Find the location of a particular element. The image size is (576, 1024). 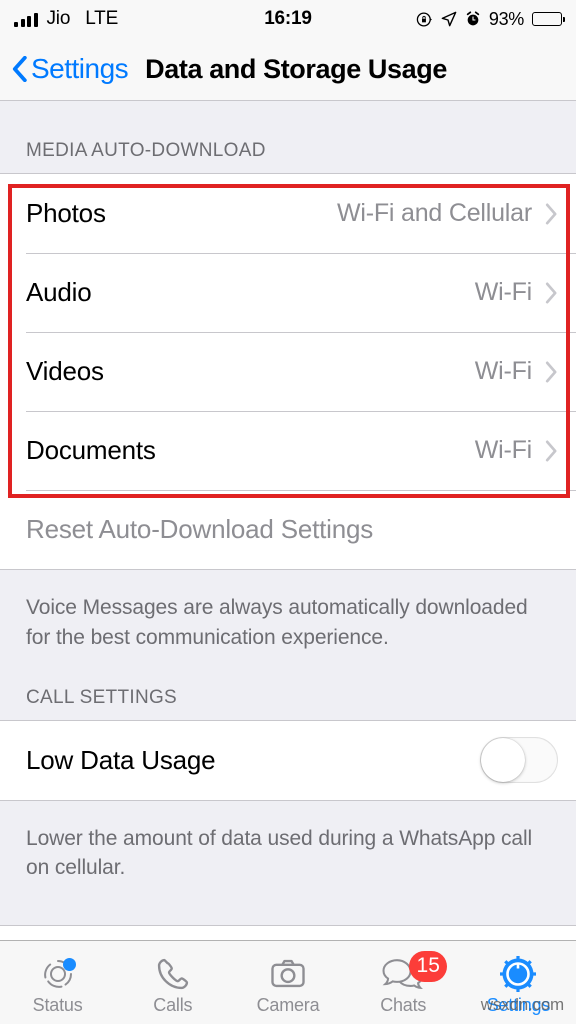

row-audio-right: Wi-Fi is located at coordinates (516, 292).